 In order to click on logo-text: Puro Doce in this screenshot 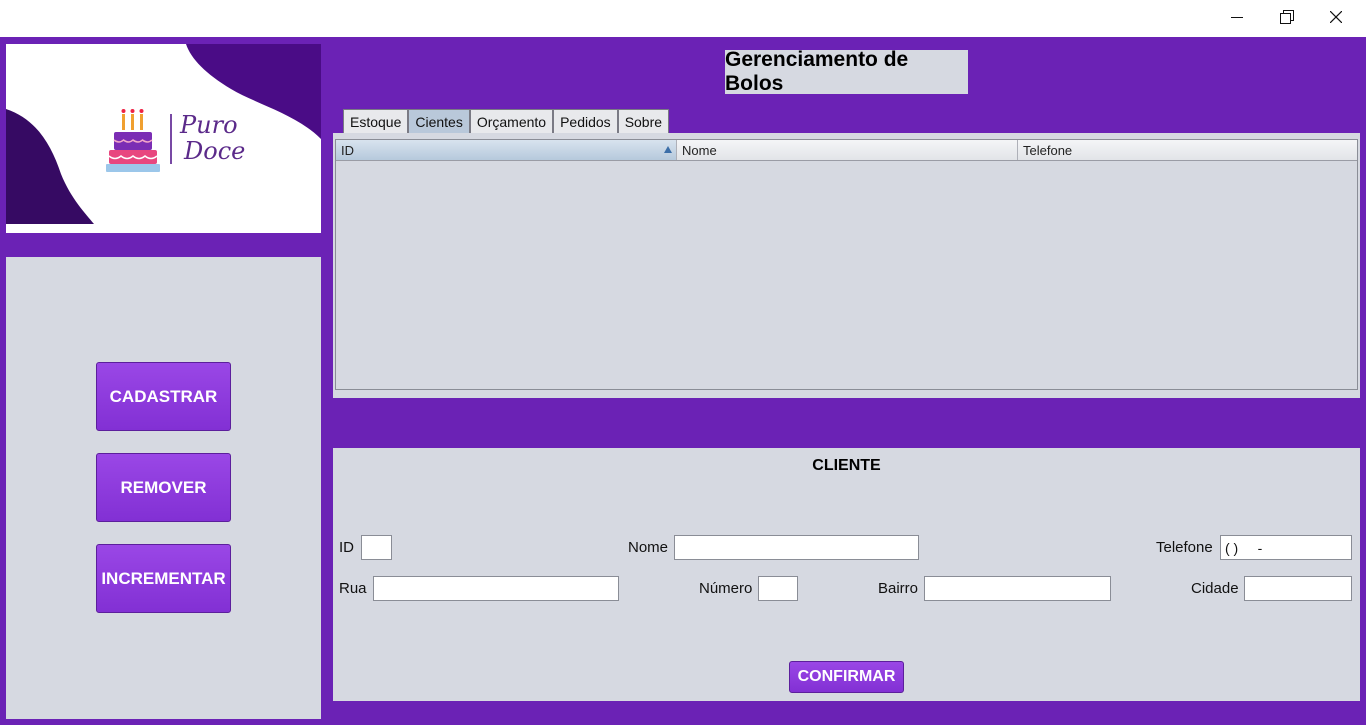, I will do `click(212, 138)`.